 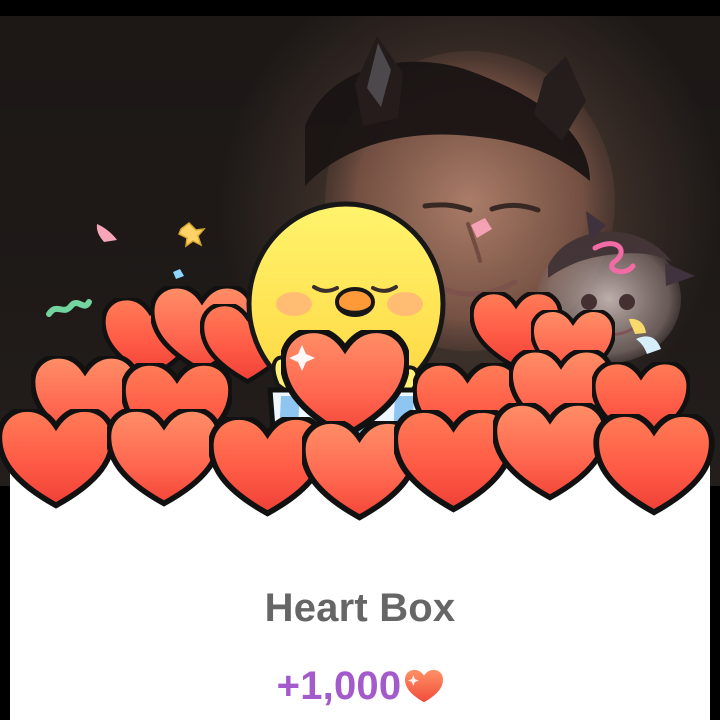 What do you see at coordinates (360, 8) in the screenshot?
I see `top-status-strip` at bounding box center [360, 8].